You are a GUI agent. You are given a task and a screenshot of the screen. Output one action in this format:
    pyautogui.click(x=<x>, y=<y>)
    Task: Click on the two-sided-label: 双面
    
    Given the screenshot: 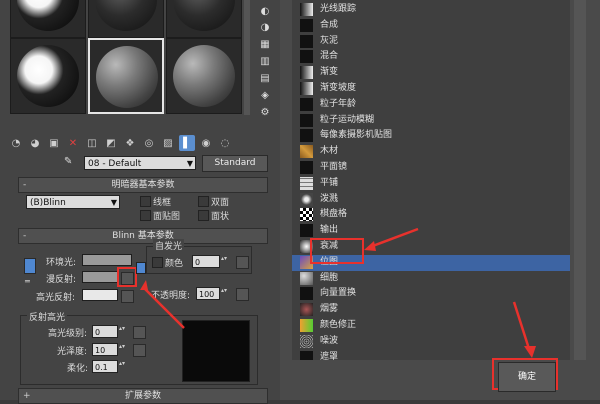 What is the action you would take?
    pyautogui.click(x=220, y=203)
    